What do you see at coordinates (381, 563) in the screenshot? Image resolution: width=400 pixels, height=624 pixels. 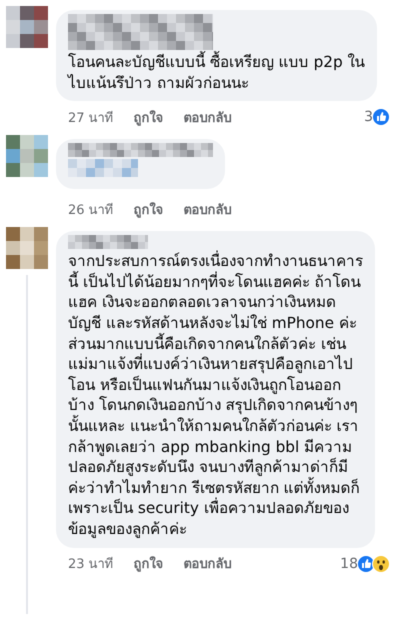 I see `wow-icon` at bounding box center [381, 563].